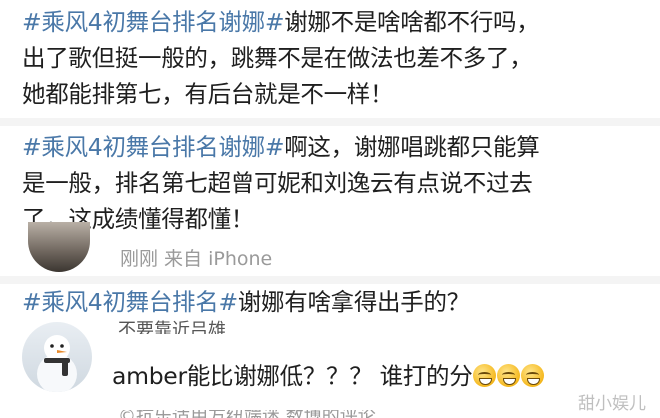 This screenshot has height=418, width=660. I want to click on post-text: 谢娜不是啥啥都不行吗，, so click(412, 22).